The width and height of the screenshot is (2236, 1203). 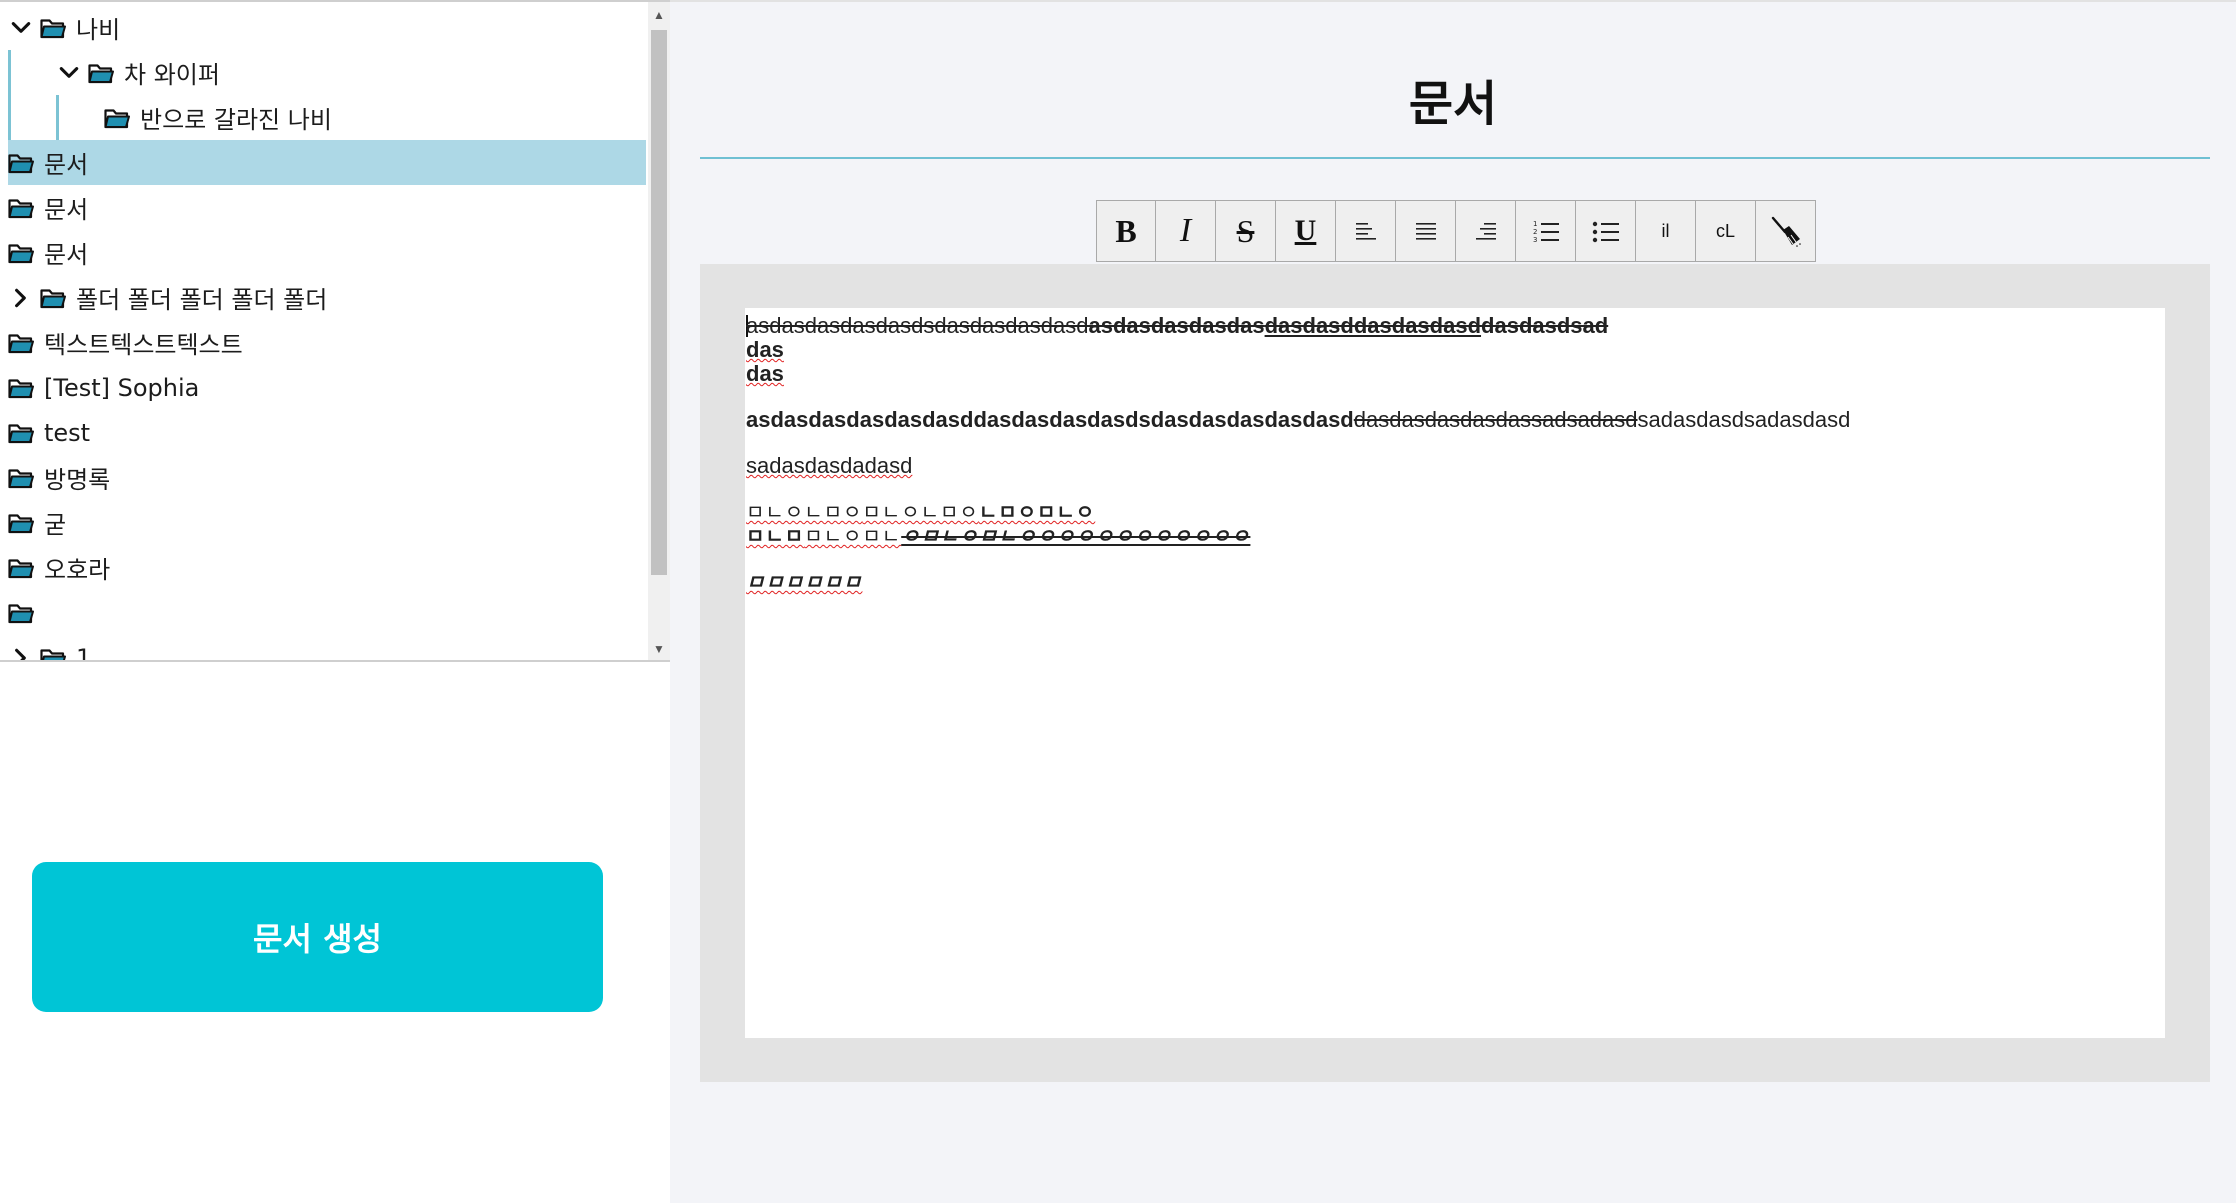 I want to click on tree-item-label: 오호라, so click(x=77, y=570).